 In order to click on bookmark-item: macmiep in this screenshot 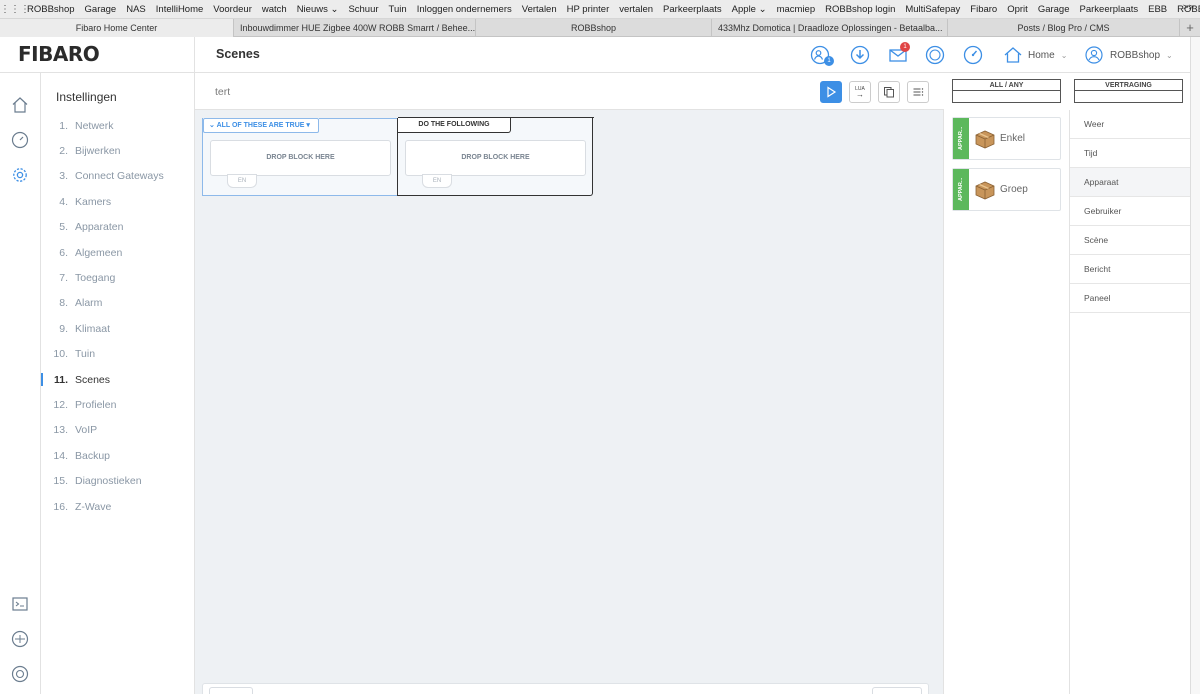, I will do `click(796, 9)`.